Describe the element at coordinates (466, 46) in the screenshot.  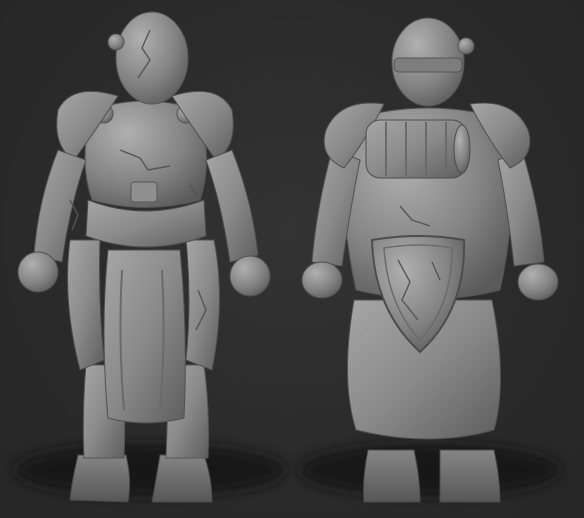
I see `helmet-bolt-back` at that location.